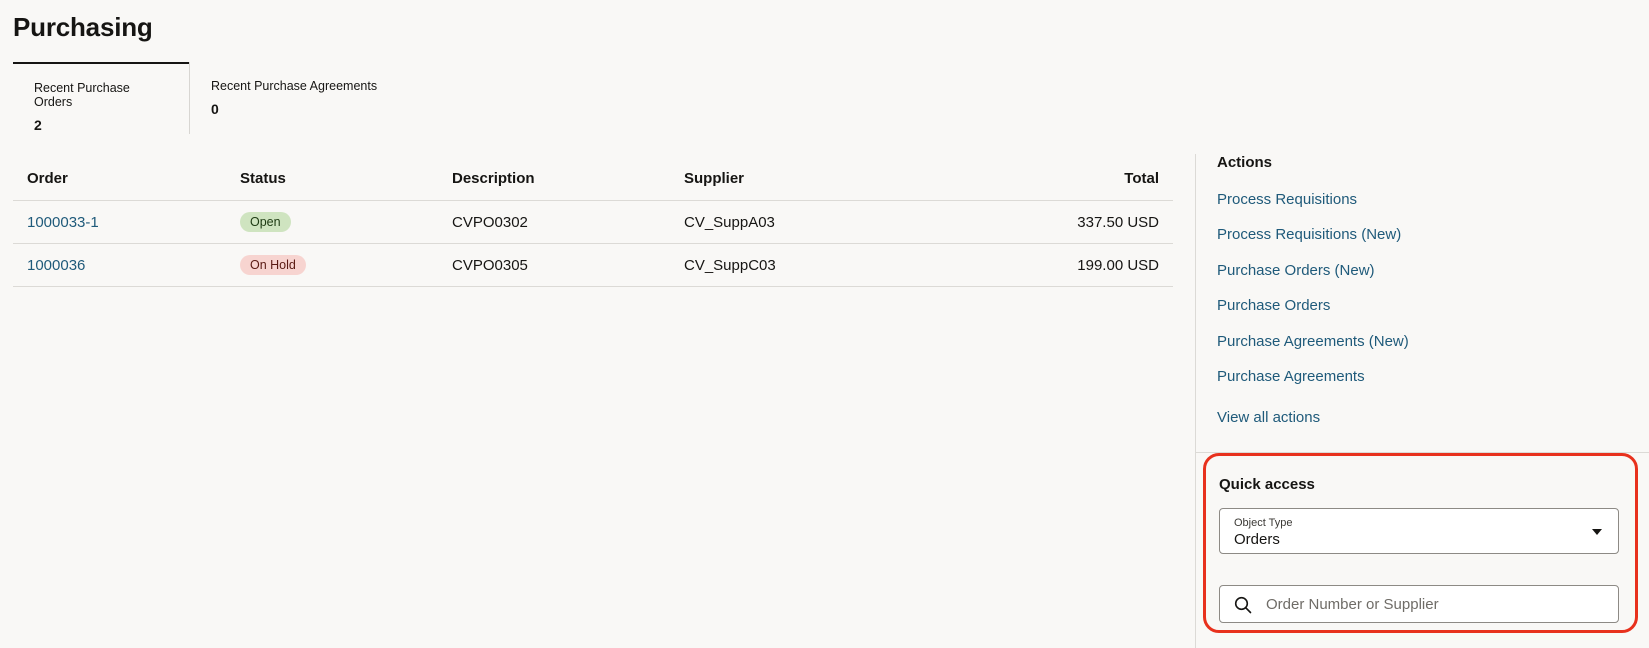  What do you see at coordinates (1427, 208) in the screenshot?
I see `action-process-requisitions: Process Requisitions` at bounding box center [1427, 208].